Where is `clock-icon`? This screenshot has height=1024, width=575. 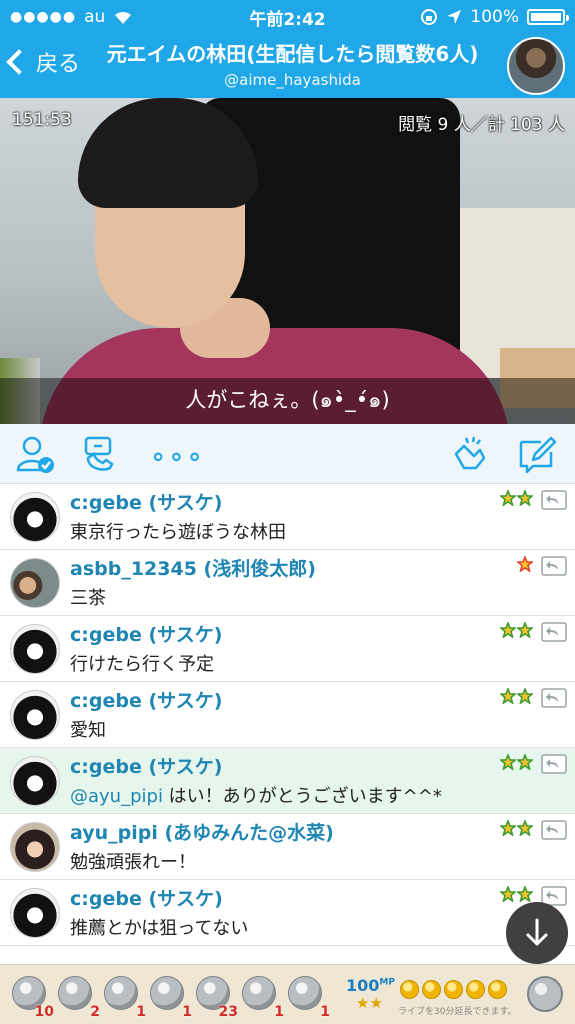
clock-icon is located at coordinates (121, 993).